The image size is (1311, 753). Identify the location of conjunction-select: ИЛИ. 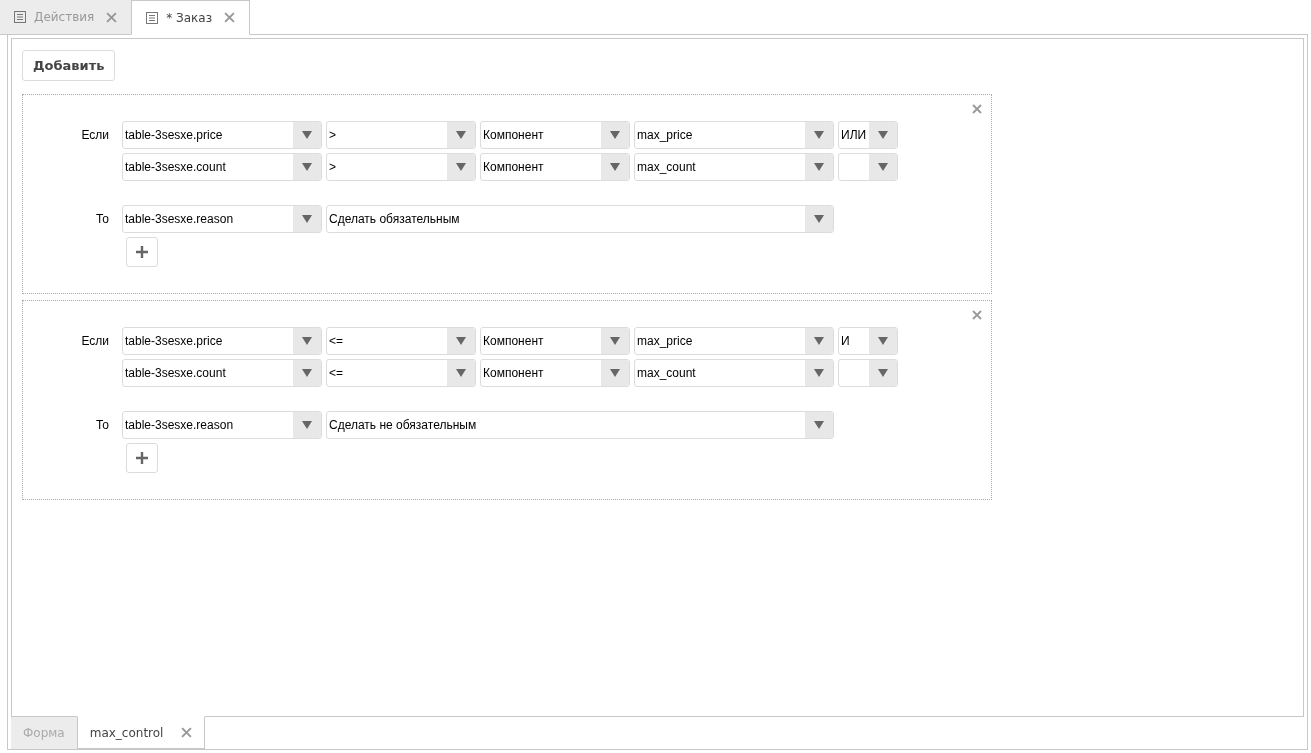
(868, 135).